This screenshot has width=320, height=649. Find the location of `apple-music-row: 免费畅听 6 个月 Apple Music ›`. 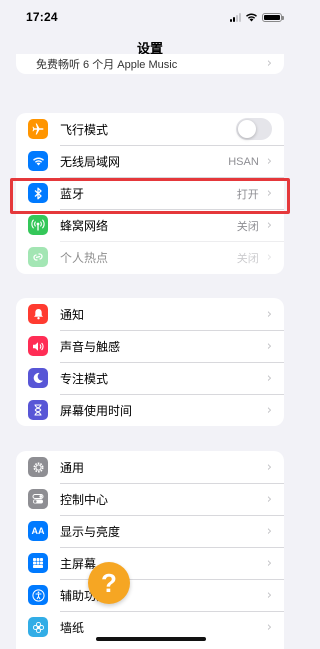

apple-music-row: 免费畅听 6 个月 Apple Music › is located at coordinates (150, 64).